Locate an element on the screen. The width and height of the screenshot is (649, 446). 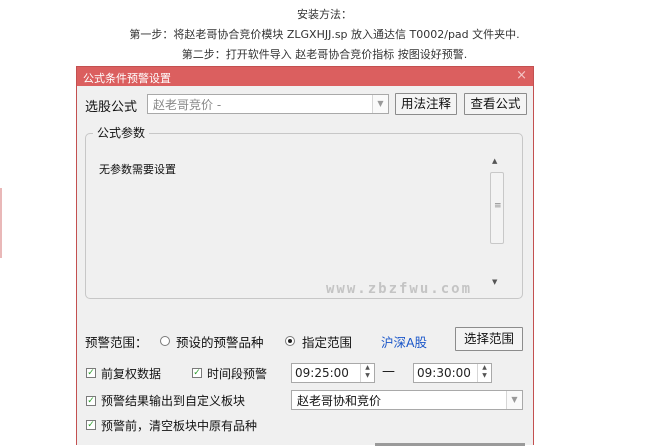
time-end-input: 09:30:00 ▲ ▼ is located at coordinates (452, 373).